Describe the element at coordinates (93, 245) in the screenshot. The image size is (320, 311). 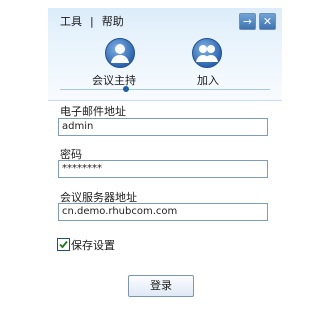
I see `save-settings-label: 保存设置` at that location.